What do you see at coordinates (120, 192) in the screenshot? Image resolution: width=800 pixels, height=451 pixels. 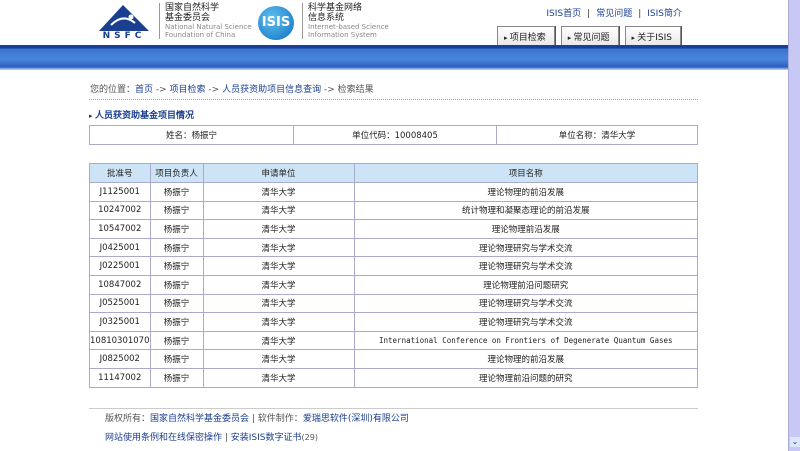 I see `cell-approval-no: J1125001` at bounding box center [120, 192].